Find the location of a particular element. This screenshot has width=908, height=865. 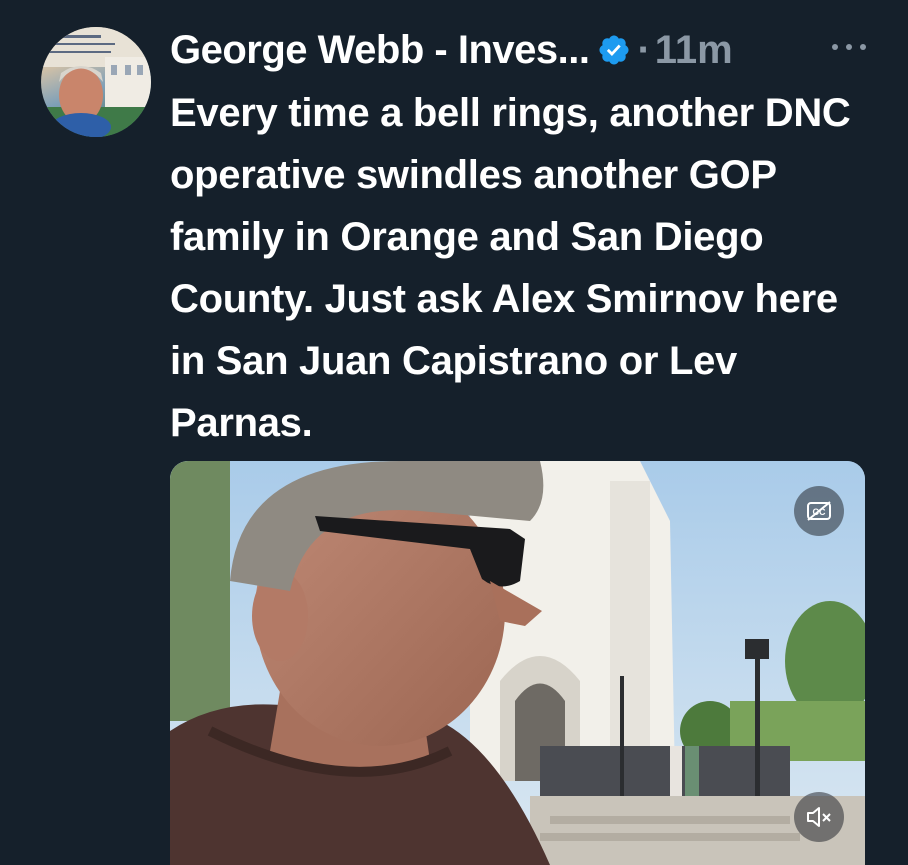

verified-badge-icon is located at coordinates (614, 50).